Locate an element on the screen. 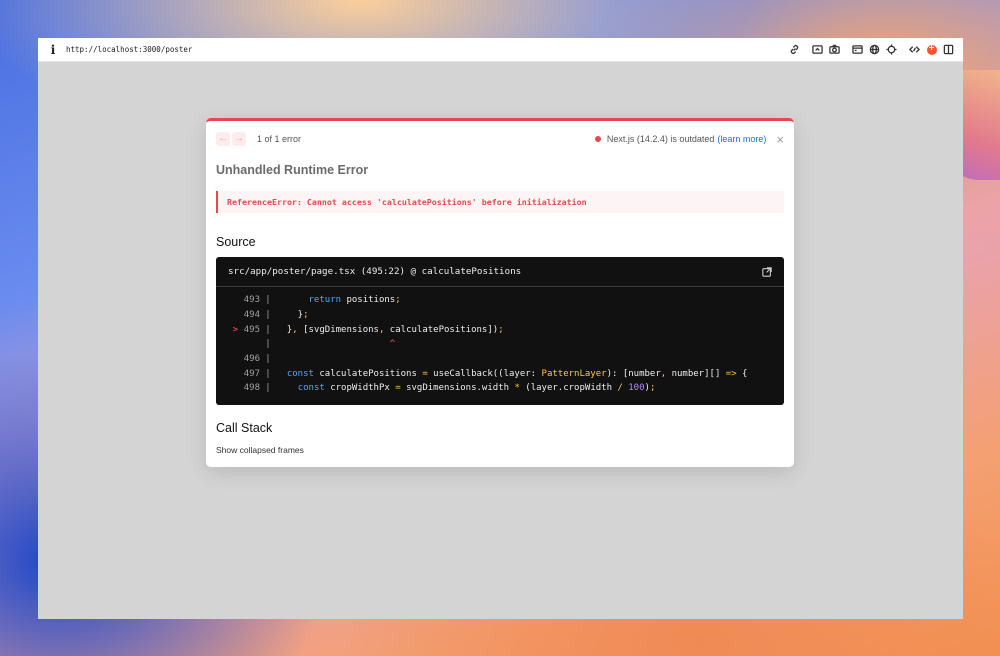  window-icon is located at coordinates (857, 49).